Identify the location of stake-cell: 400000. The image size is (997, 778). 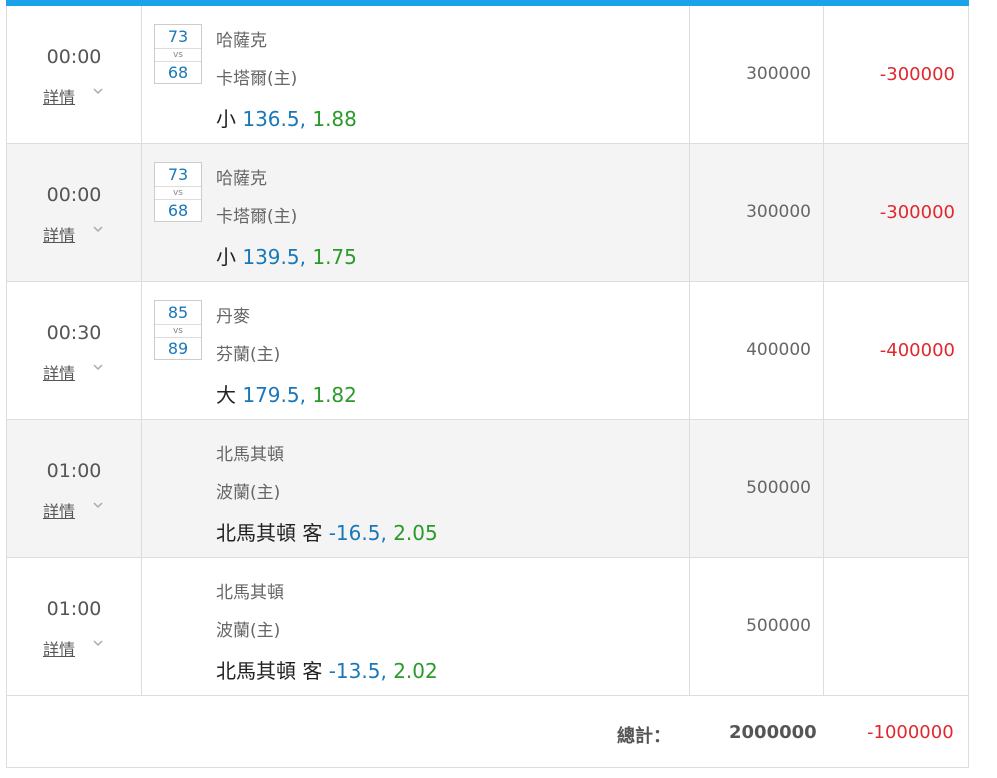
(757, 350).